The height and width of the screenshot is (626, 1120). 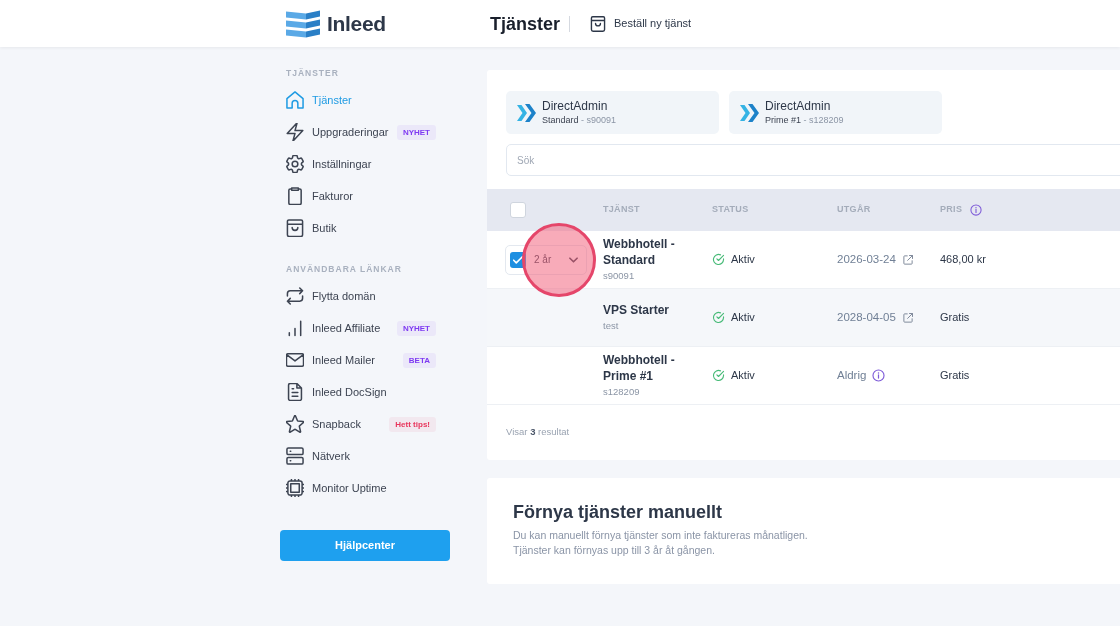 What do you see at coordinates (303, 23) in the screenshot?
I see `logo-icon` at bounding box center [303, 23].